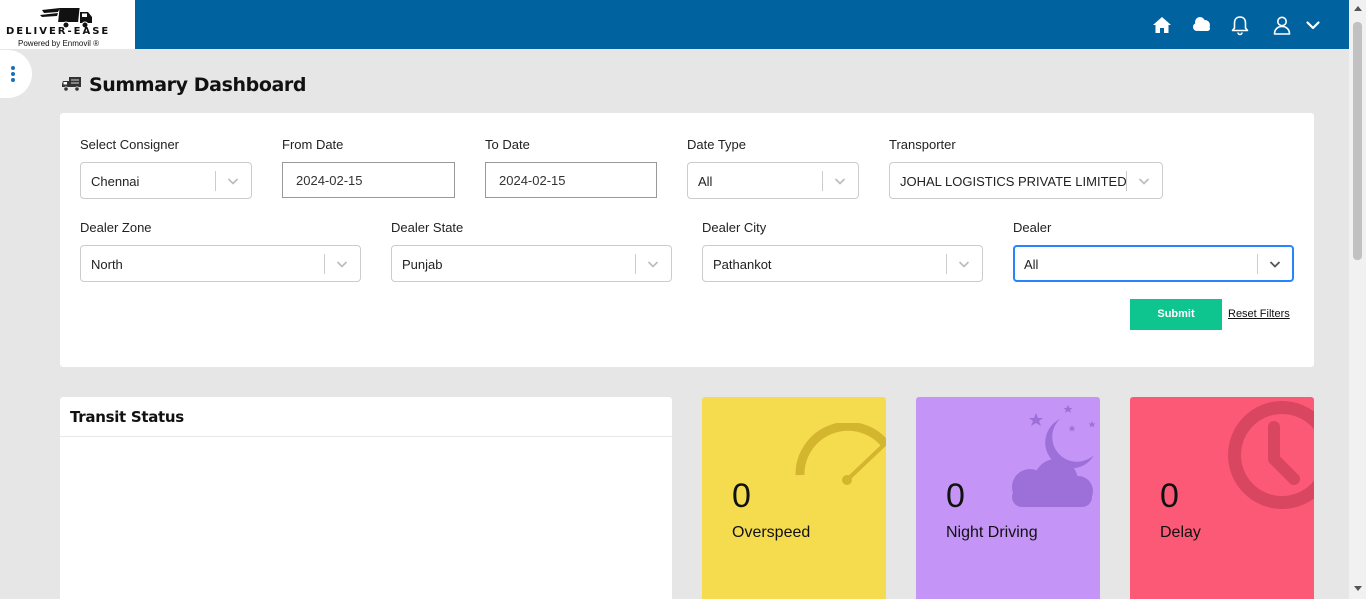  What do you see at coordinates (741, 496) in the screenshot?
I see `overspeed-count: 0` at bounding box center [741, 496].